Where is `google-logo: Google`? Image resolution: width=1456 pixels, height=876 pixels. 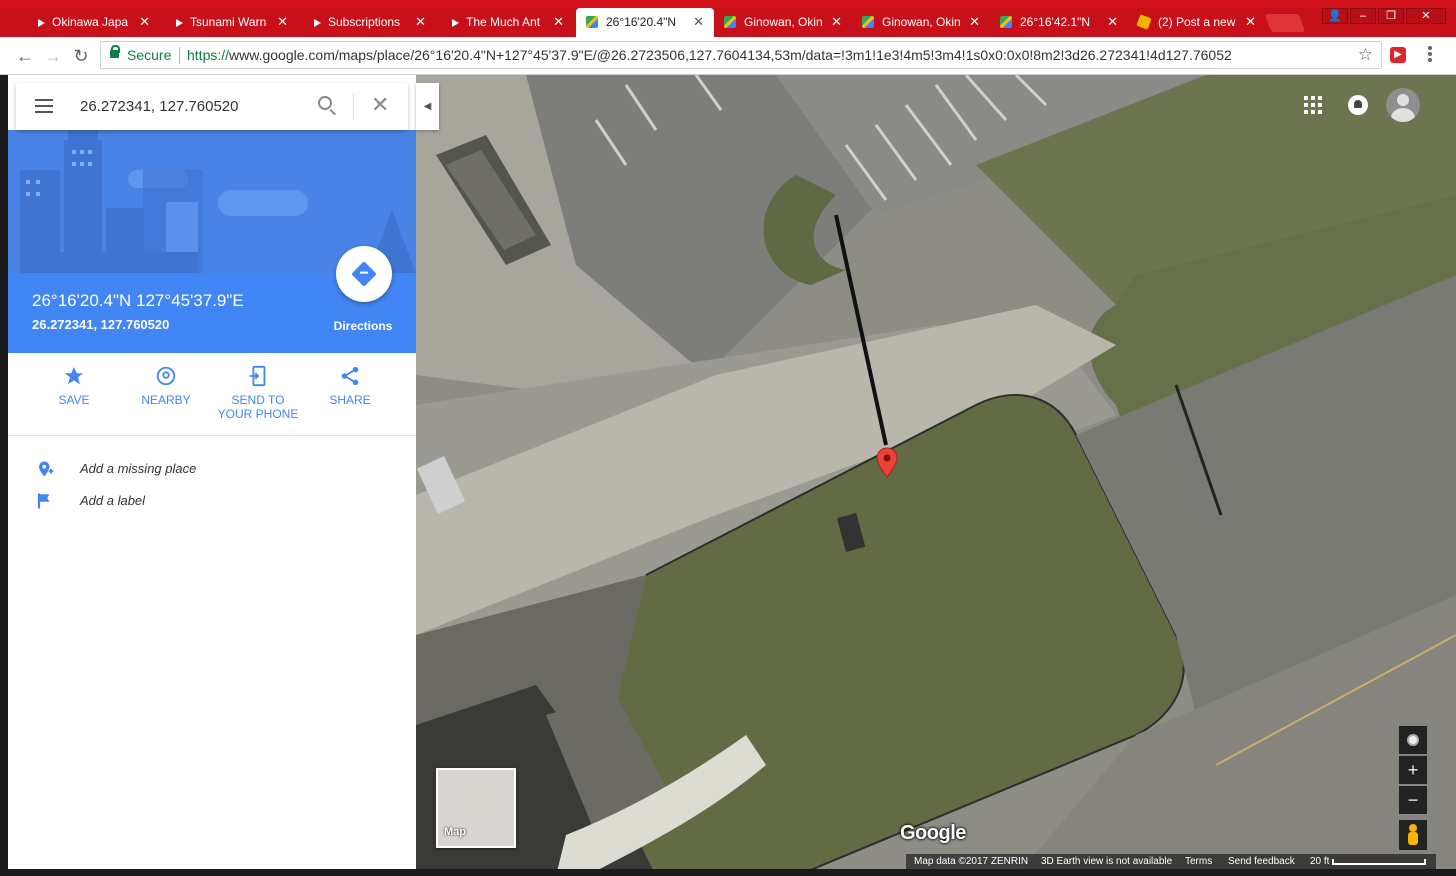 google-logo: Google is located at coordinates (933, 833).